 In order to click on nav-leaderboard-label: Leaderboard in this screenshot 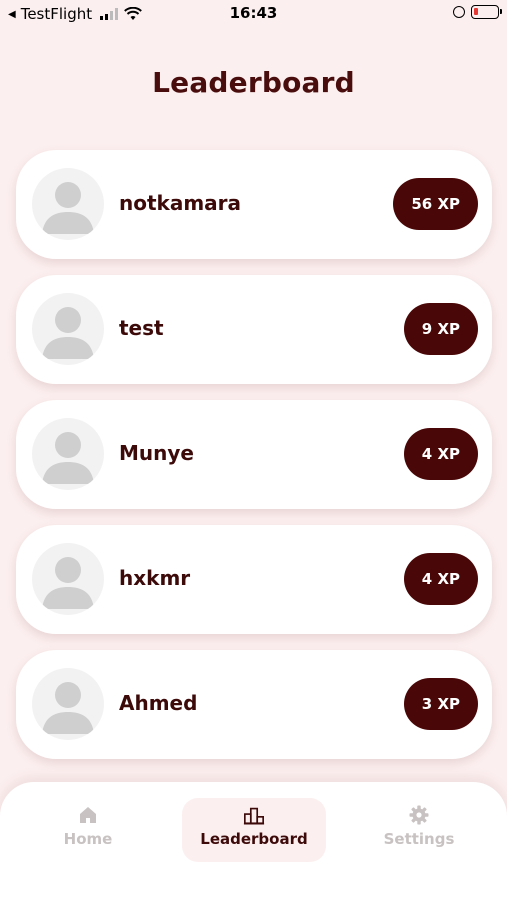, I will do `click(254, 839)`.